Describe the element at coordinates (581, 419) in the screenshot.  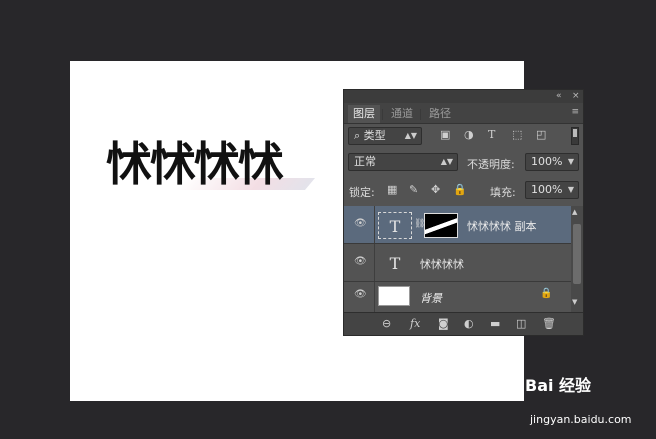
I see `watermark-url: jingyan.baidu.com` at that location.